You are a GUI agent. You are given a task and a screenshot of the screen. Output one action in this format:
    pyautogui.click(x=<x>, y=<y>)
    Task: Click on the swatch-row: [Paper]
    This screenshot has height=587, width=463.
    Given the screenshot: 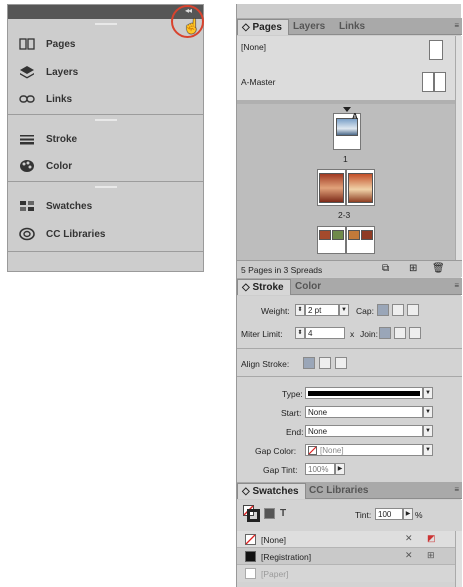 What is the action you would take?
    pyautogui.click(x=346, y=573)
    